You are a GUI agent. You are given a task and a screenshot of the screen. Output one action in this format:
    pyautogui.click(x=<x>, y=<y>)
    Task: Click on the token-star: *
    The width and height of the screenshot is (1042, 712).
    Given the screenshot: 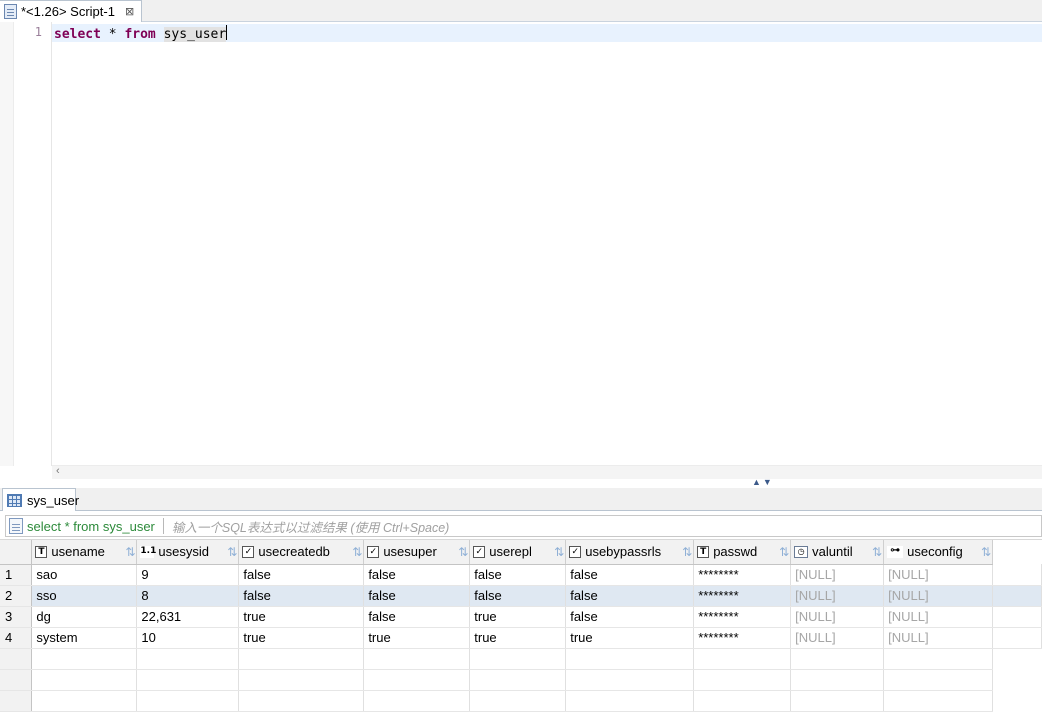 What is the action you would take?
    pyautogui.click(x=112, y=34)
    